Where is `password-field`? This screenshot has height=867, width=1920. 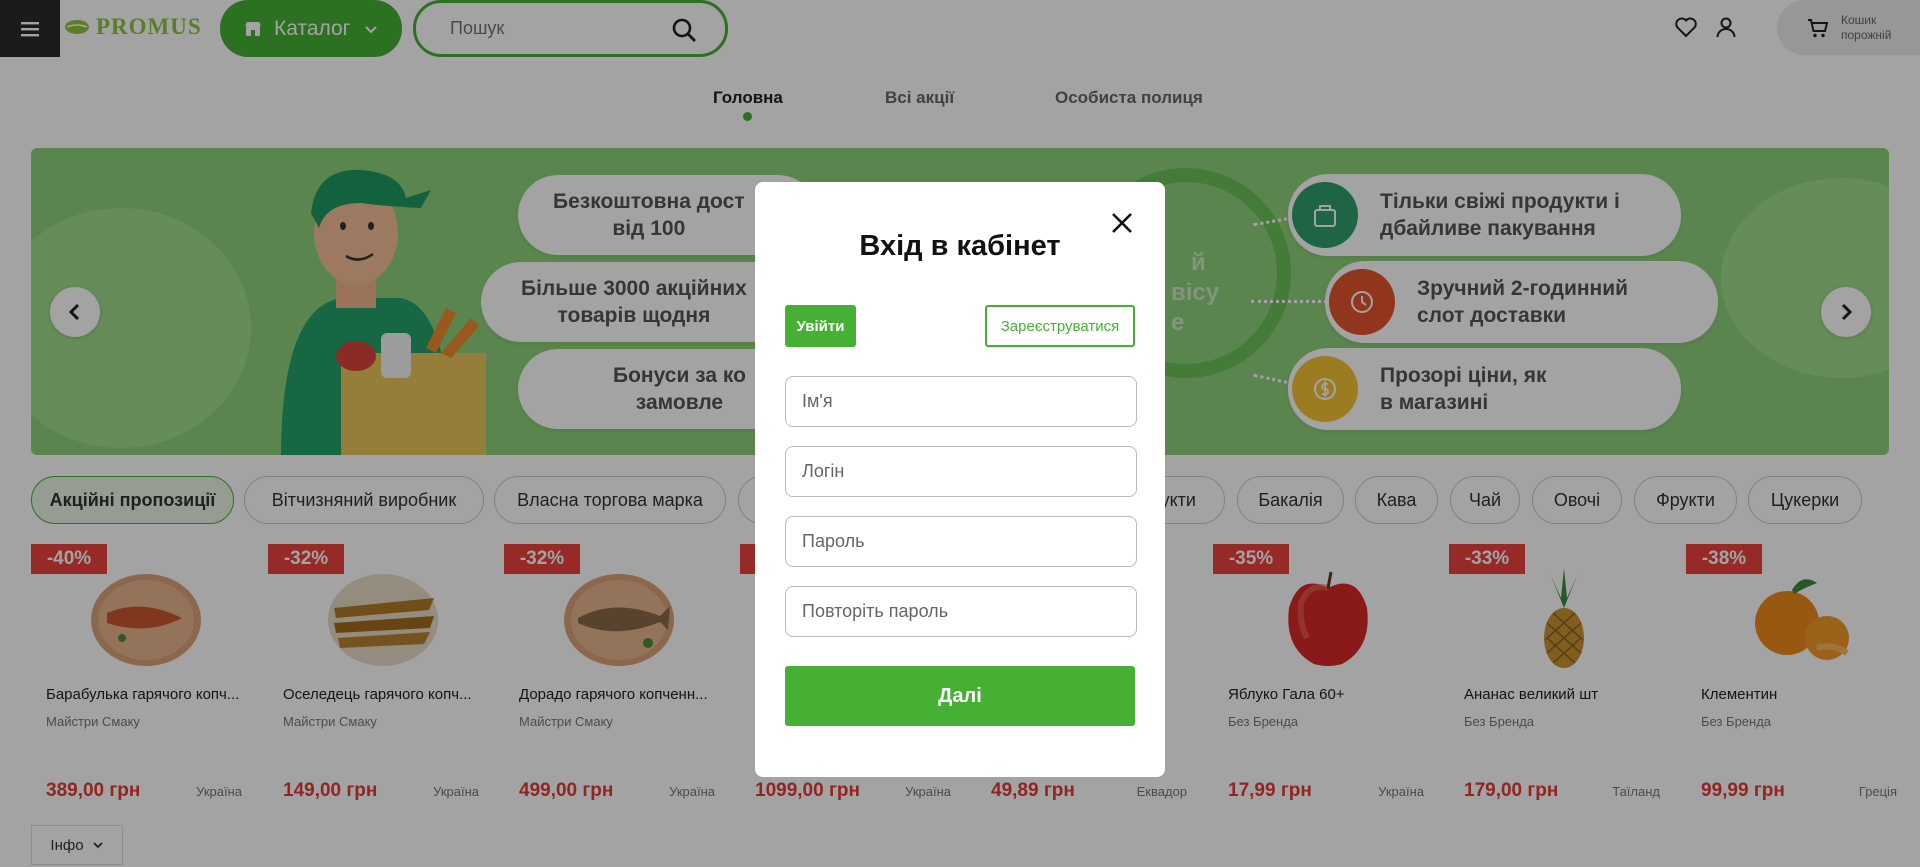 password-field is located at coordinates (961, 541).